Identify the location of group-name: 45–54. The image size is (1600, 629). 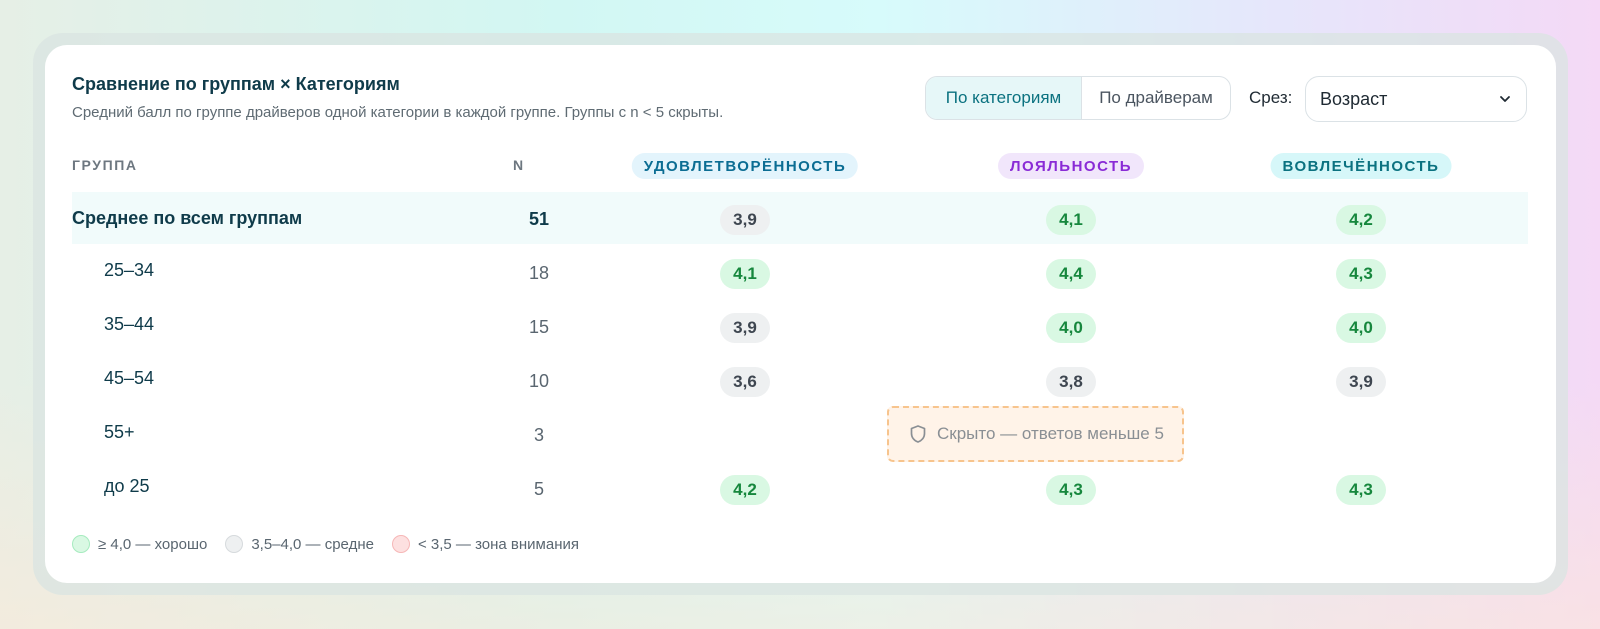
(129, 378).